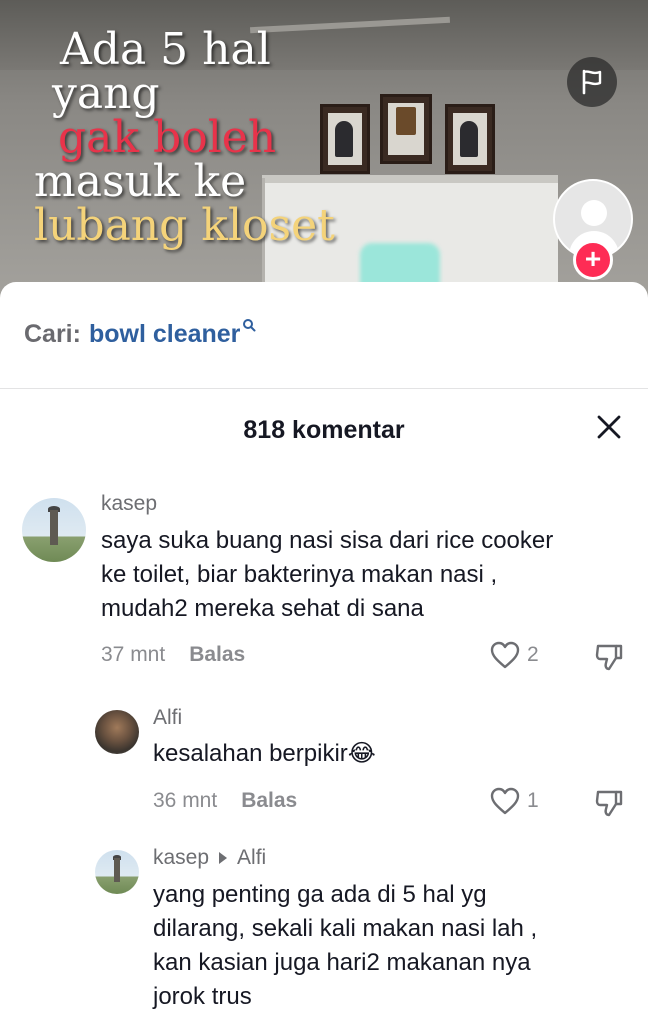 The width and height of the screenshot is (648, 1024). I want to click on report-button, so click(592, 82).